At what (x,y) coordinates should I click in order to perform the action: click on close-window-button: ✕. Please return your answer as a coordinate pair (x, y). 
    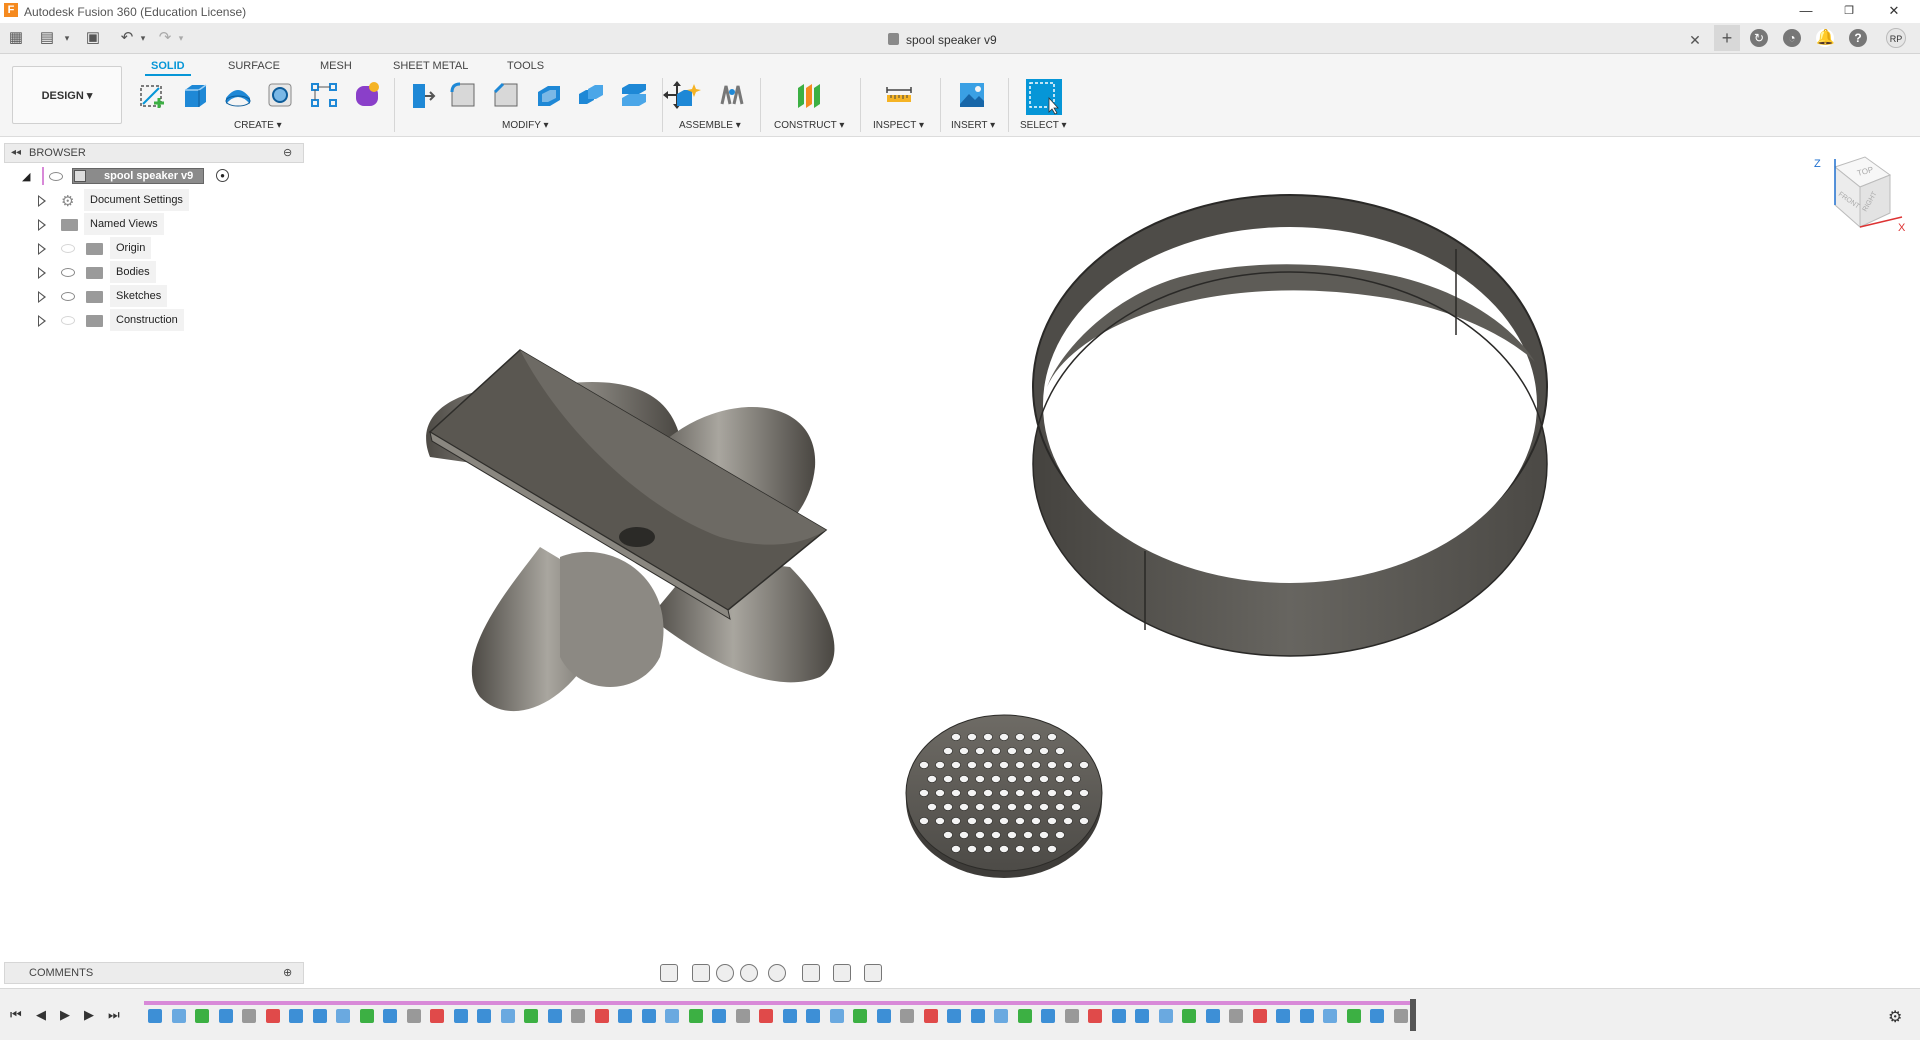
    Looking at the image, I should click on (1894, 11).